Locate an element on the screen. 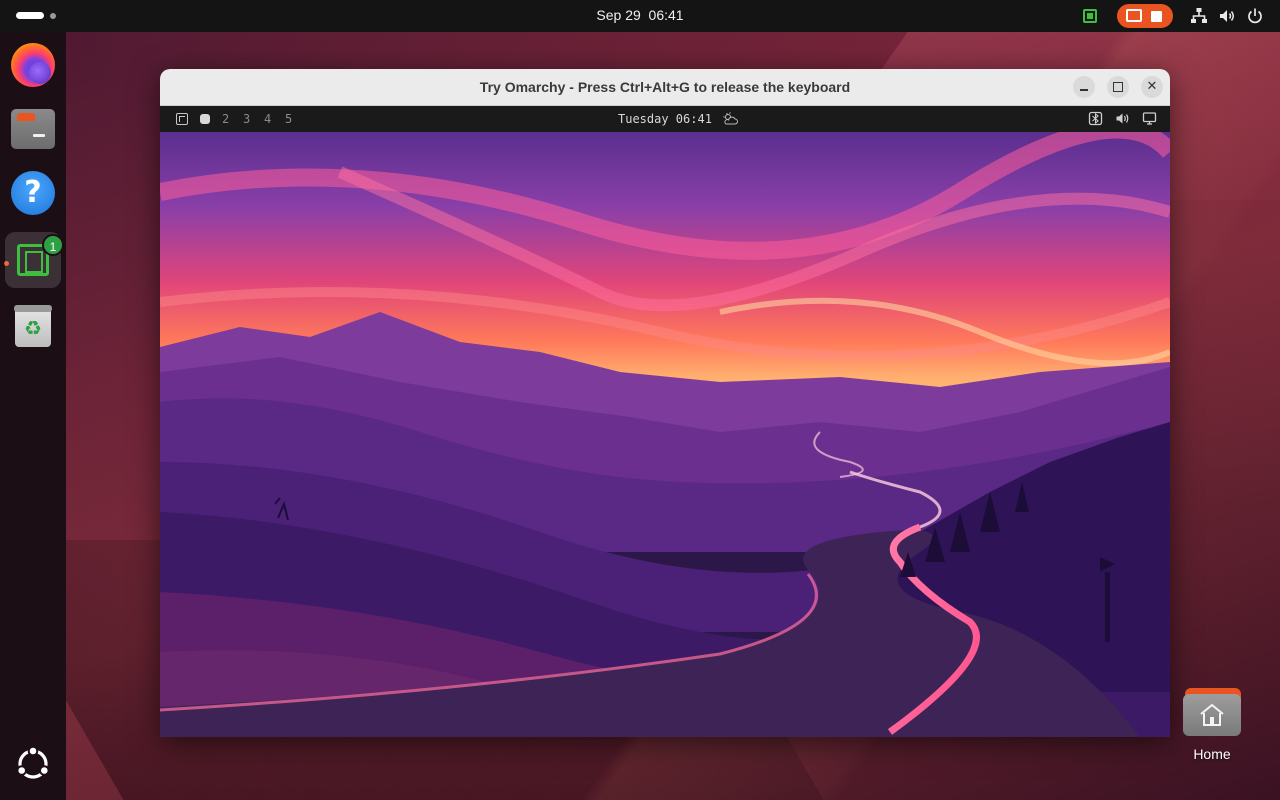  network-icon is located at coordinates (1199, 16).